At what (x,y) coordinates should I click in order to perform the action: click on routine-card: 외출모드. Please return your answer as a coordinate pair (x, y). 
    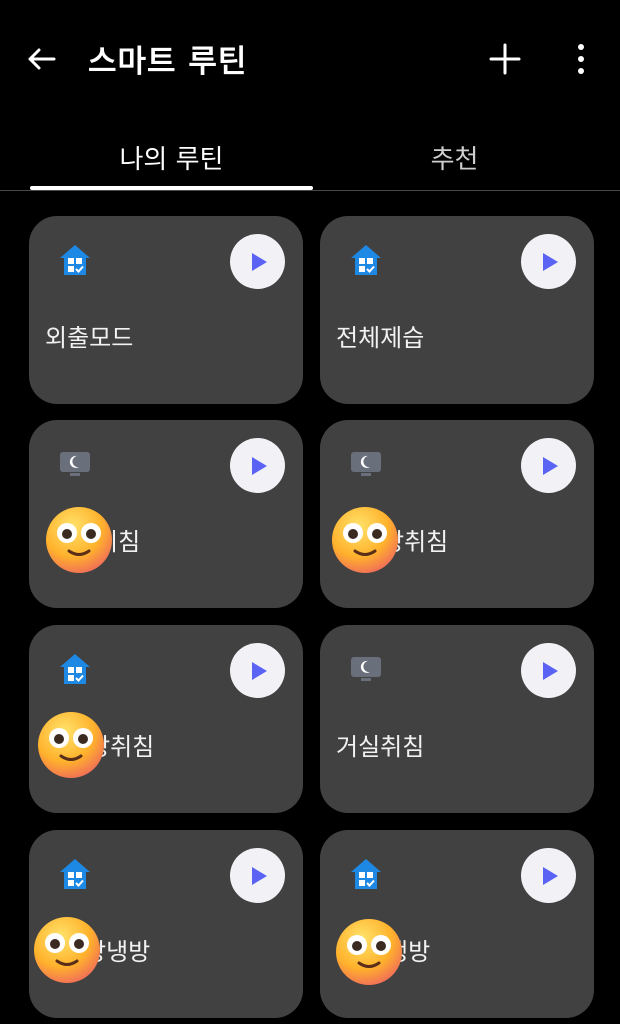
    Looking at the image, I should click on (166, 310).